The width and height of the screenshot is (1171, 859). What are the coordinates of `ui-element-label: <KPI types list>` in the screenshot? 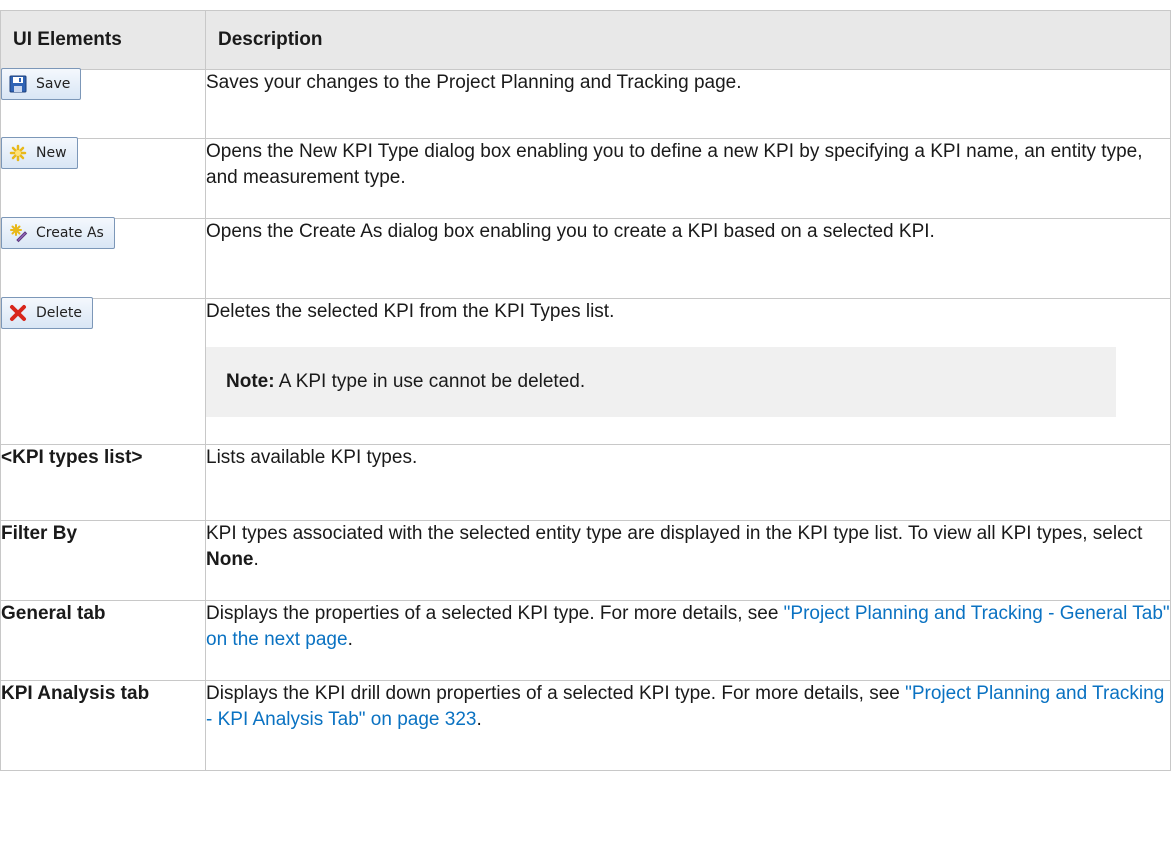 It's located at (103, 482).